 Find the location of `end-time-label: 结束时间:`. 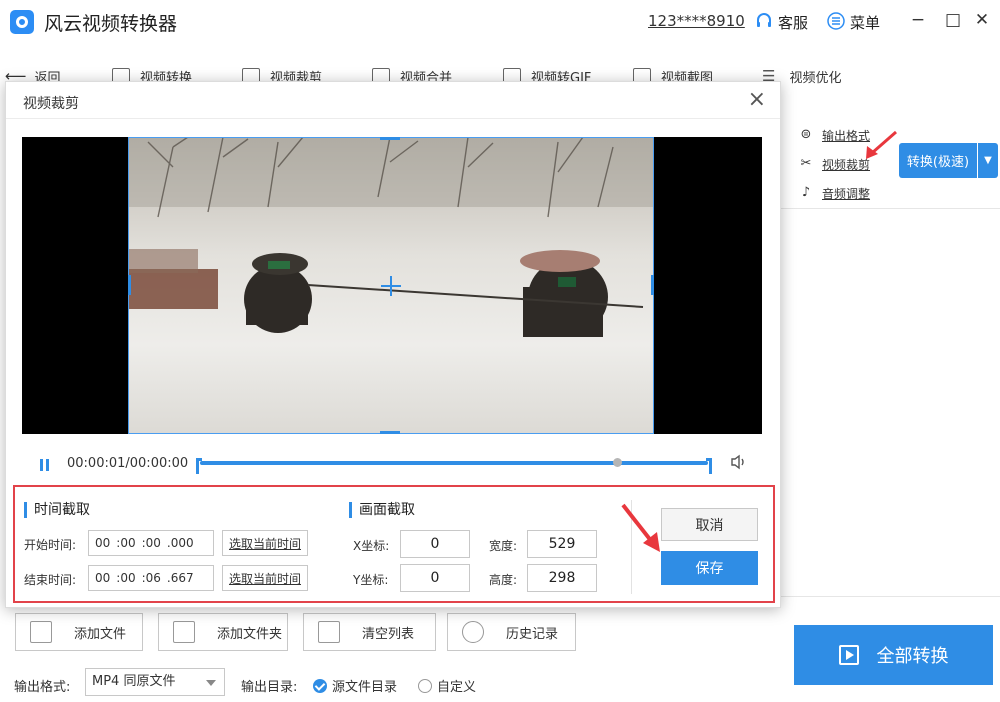

end-time-label: 结束时间: is located at coordinates (50, 580).